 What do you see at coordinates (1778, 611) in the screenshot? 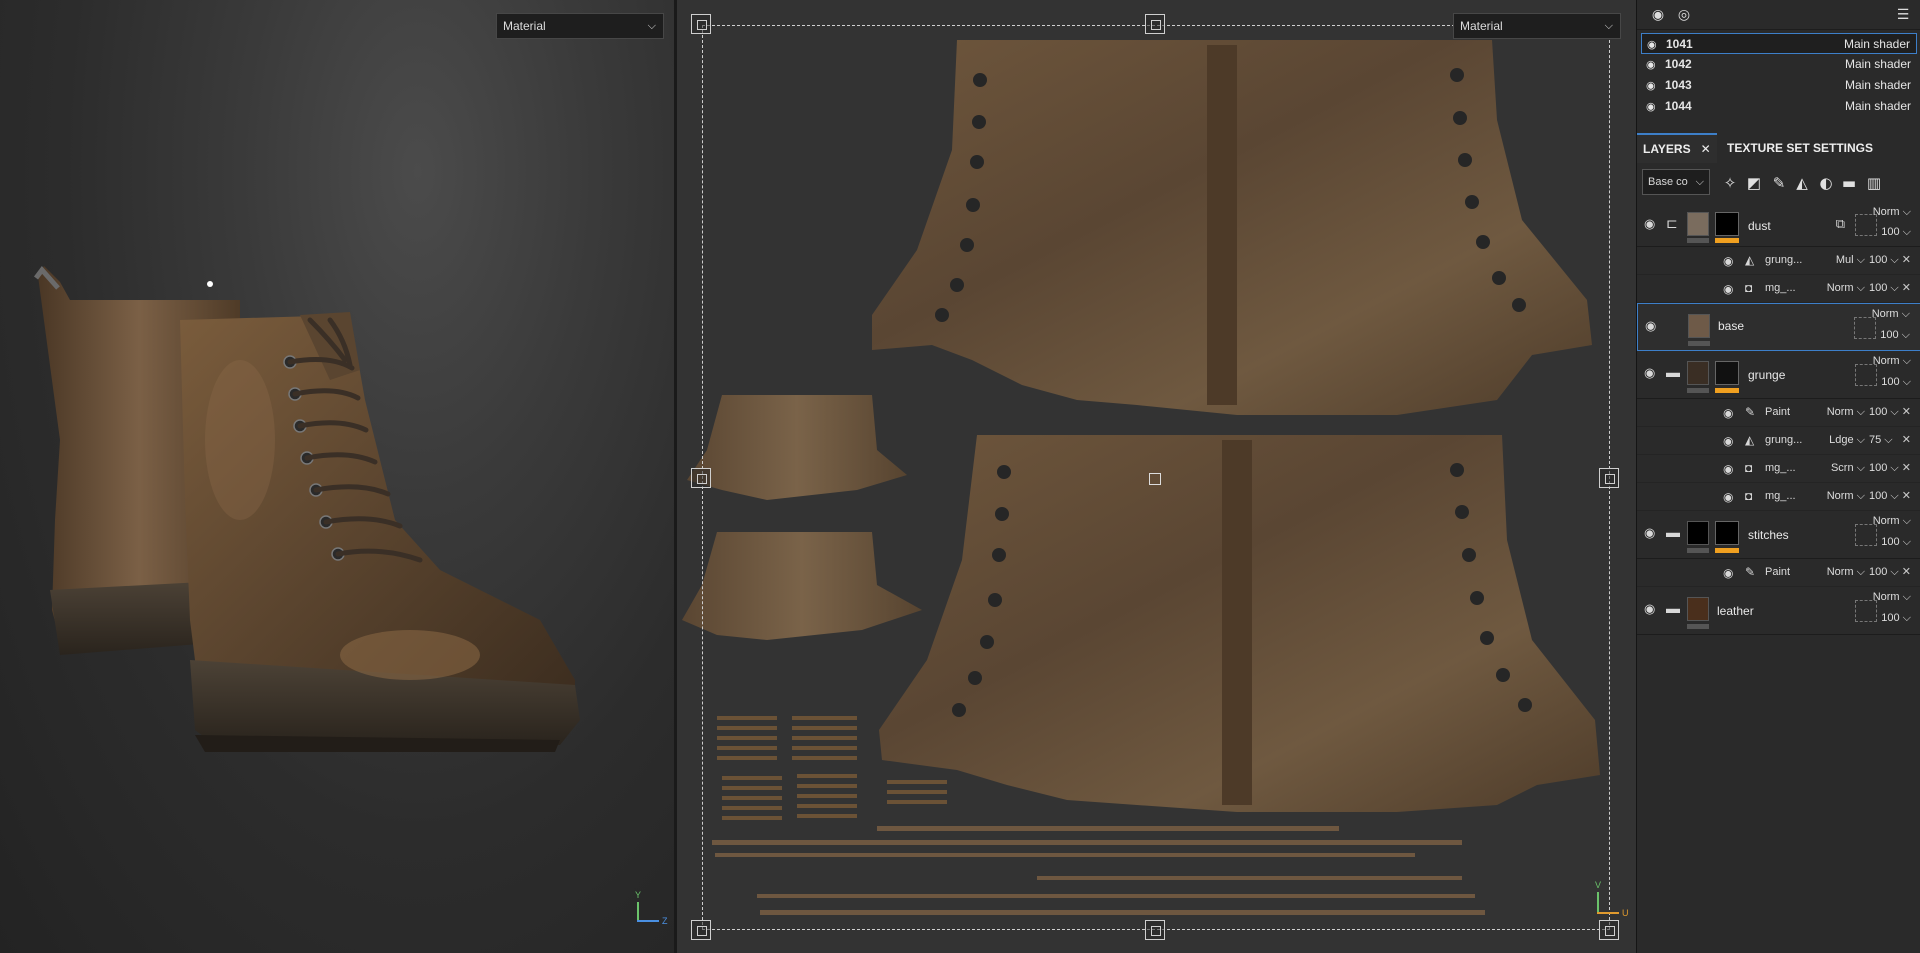
I see `layer-row: ◉ ▬ leather Norm ⌵ 100 ⌵` at bounding box center [1778, 611].